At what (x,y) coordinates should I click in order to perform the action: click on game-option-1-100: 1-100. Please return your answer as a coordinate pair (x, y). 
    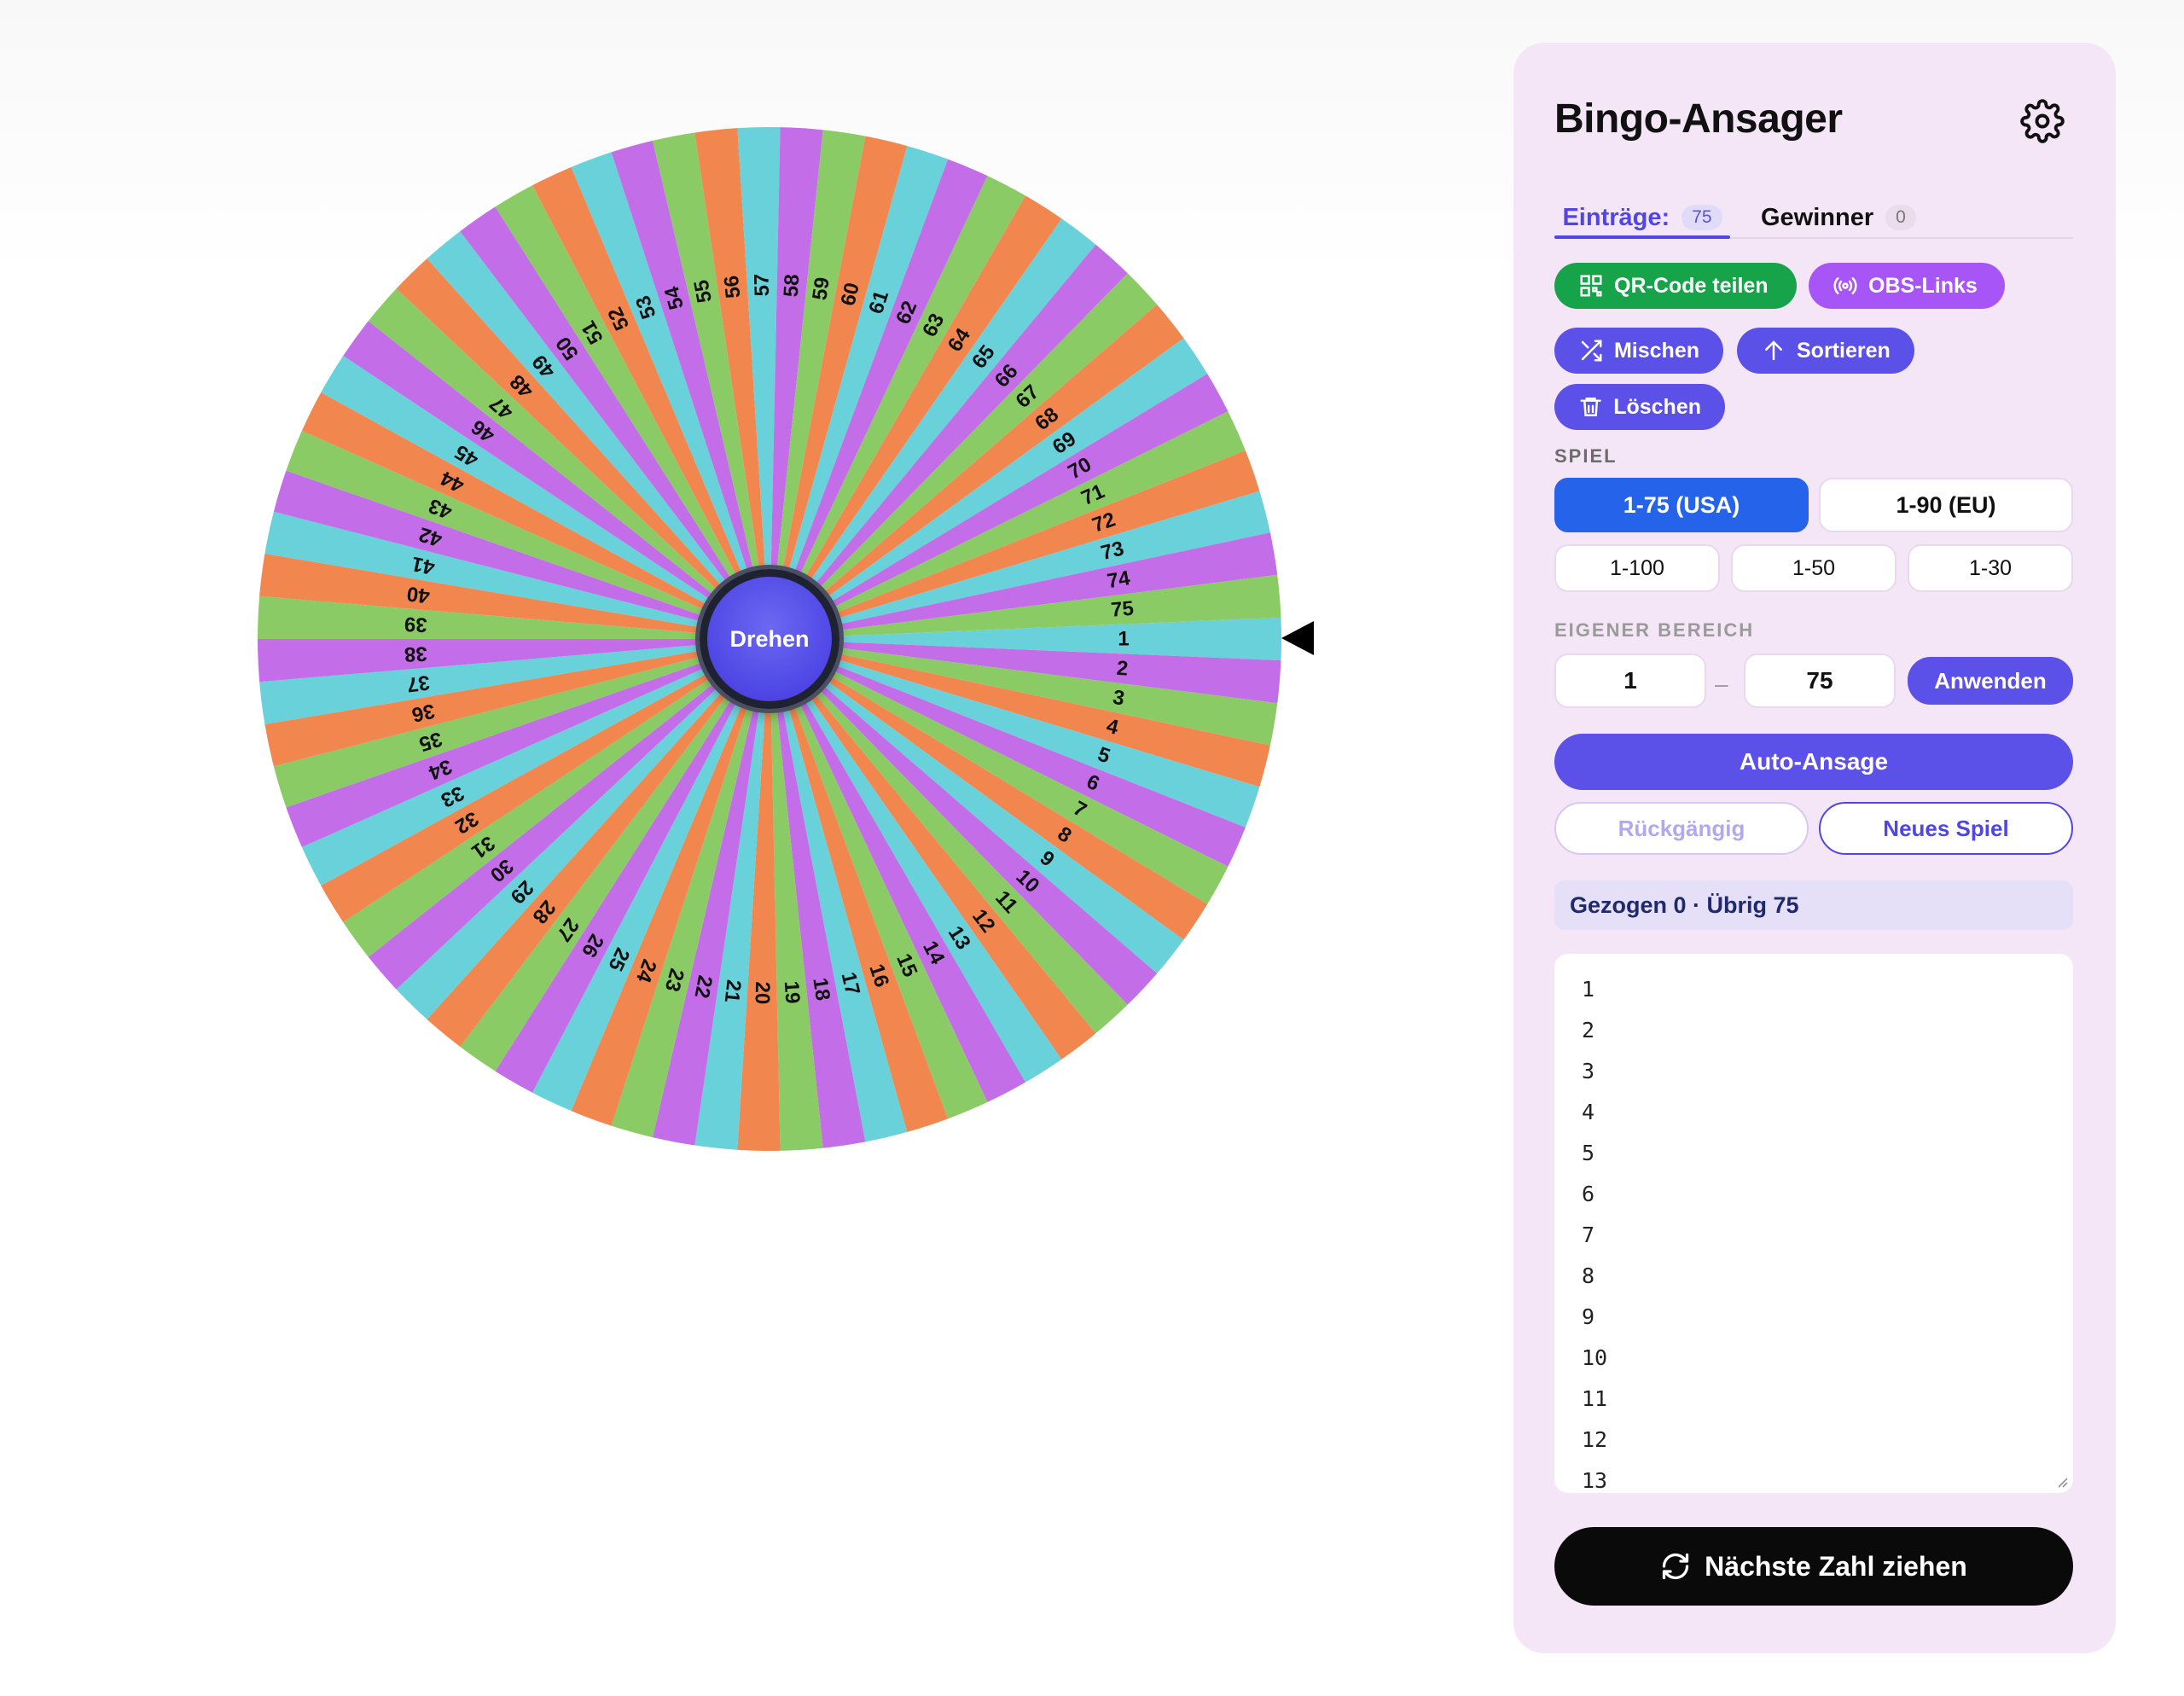
    Looking at the image, I should click on (1637, 568).